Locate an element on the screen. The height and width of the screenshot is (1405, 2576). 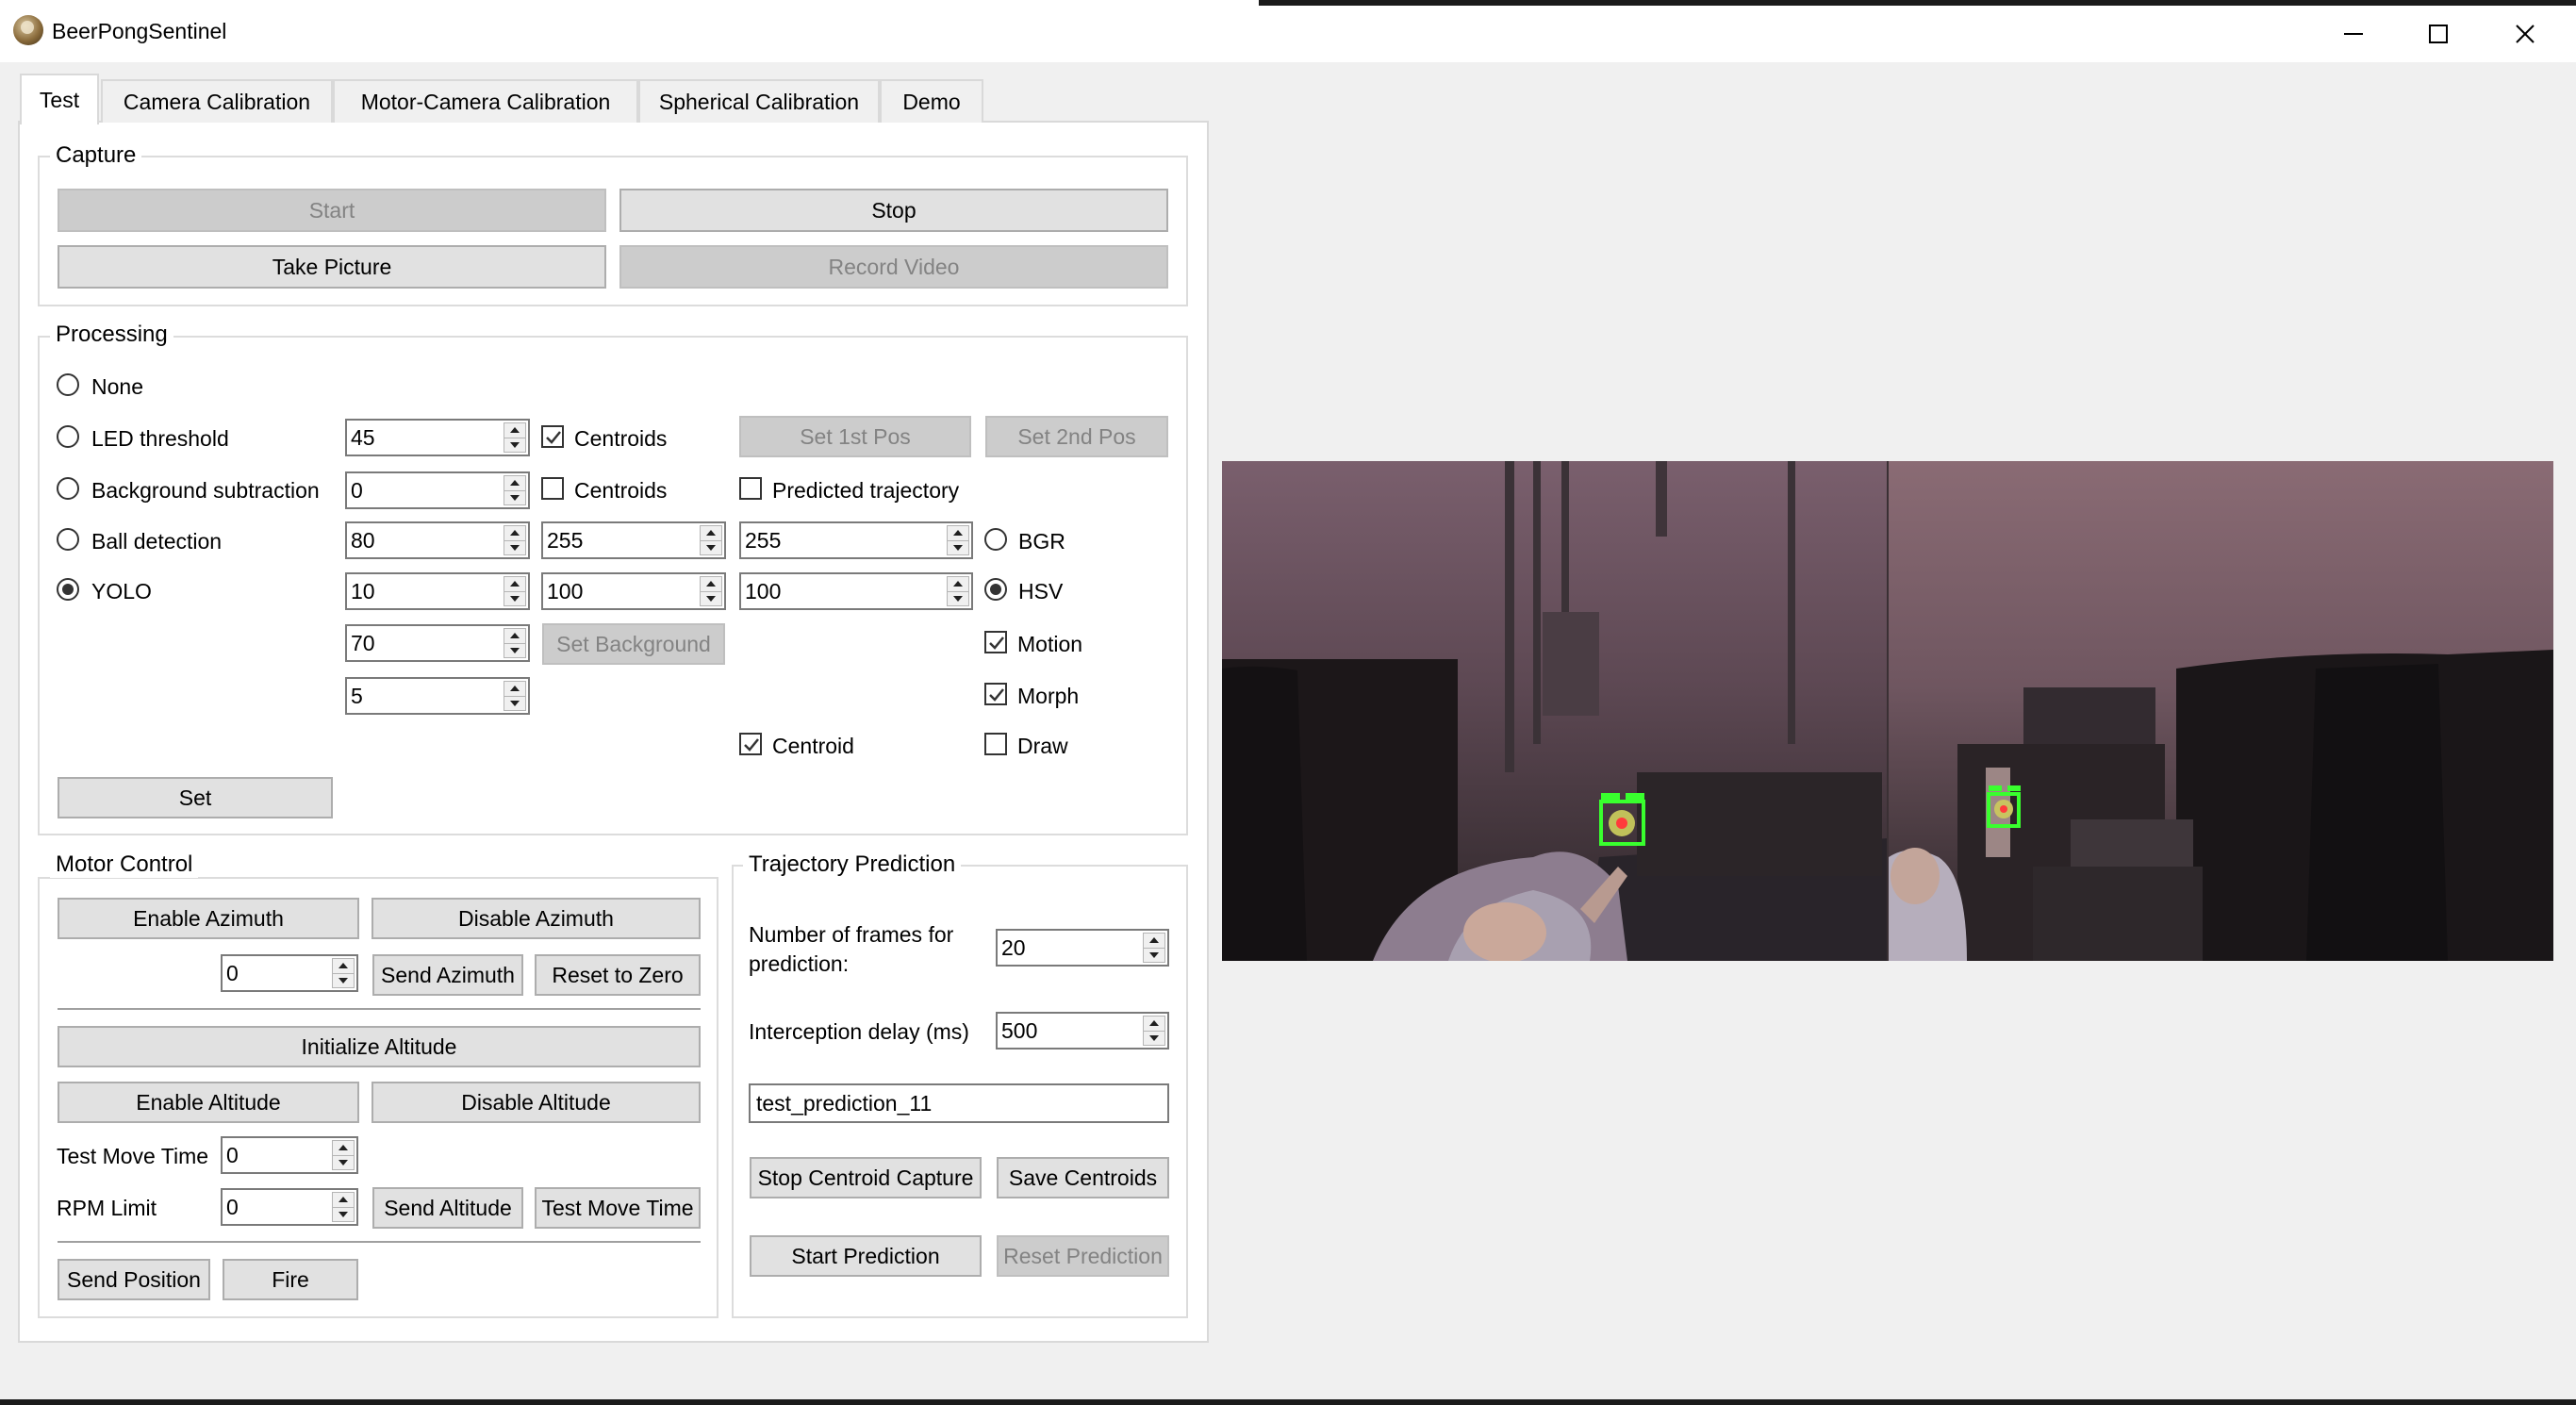
set-background-button: Set Background is located at coordinates (633, 644).